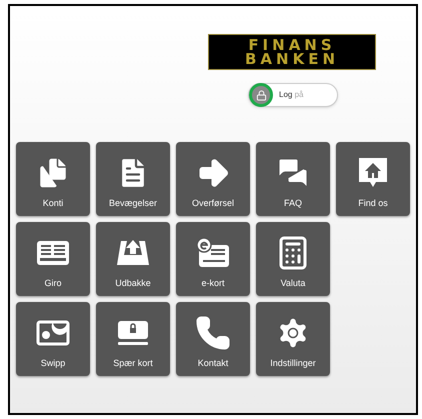 This screenshot has width=422, height=419. Describe the element at coordinates (293, 179) in the screenshot. I see `menu-tile: FAQ` at that location.